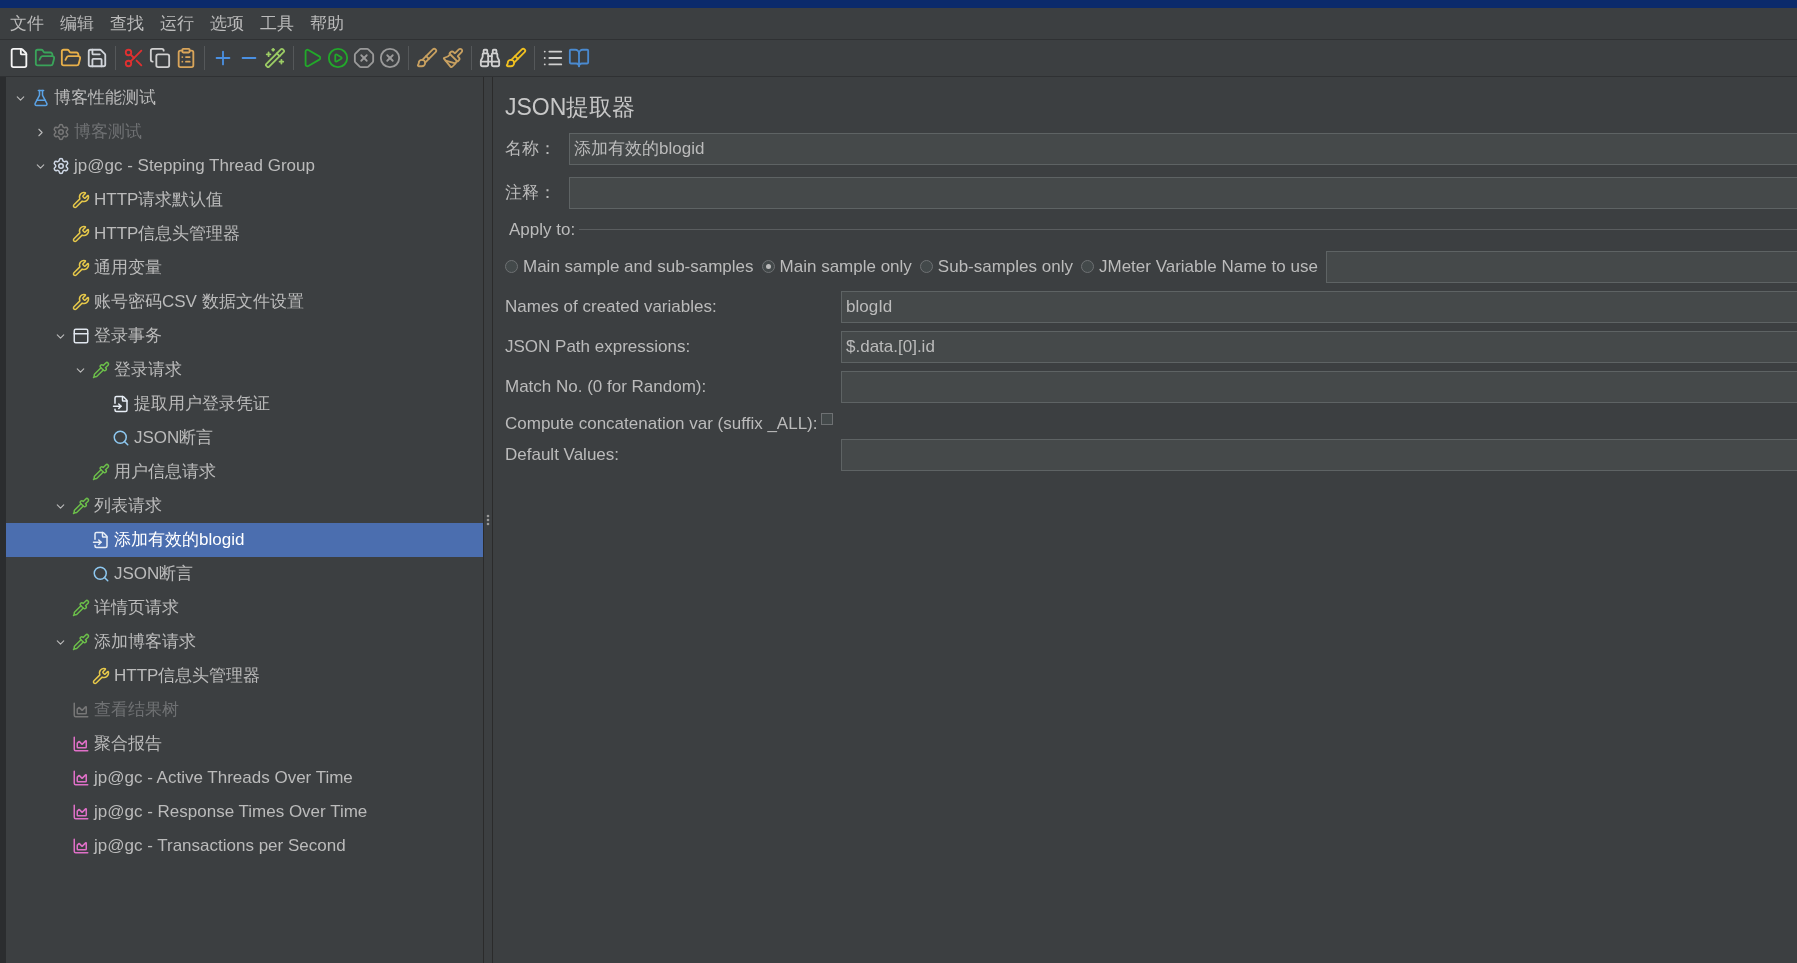  Describe the element at coordinates (244, 98) in the screenshot. I see `tree-item: 博客性能测试` at that location.